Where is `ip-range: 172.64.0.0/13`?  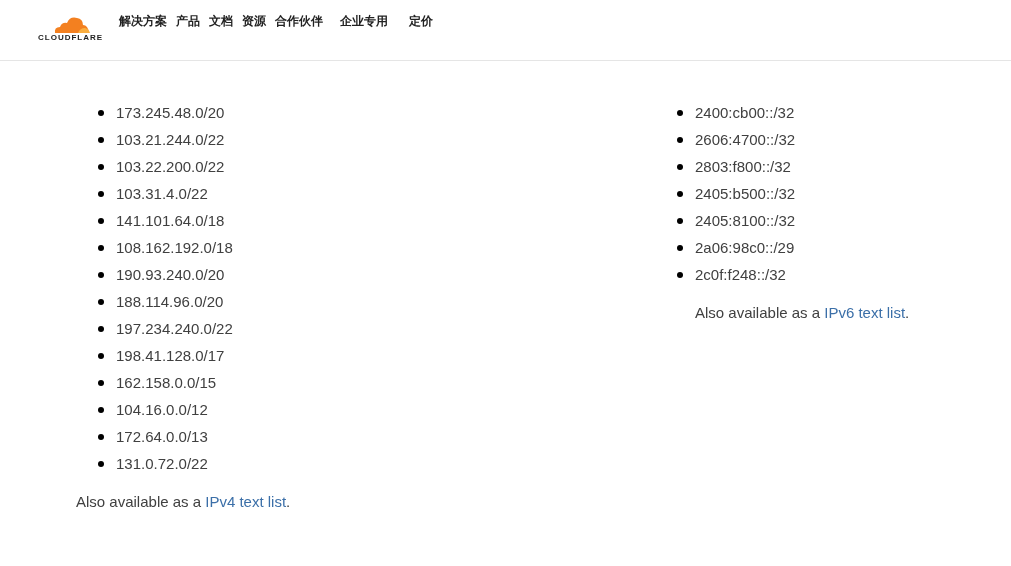 ip-range: 172.64.0.0/13 is located at coordinates (162, 436).